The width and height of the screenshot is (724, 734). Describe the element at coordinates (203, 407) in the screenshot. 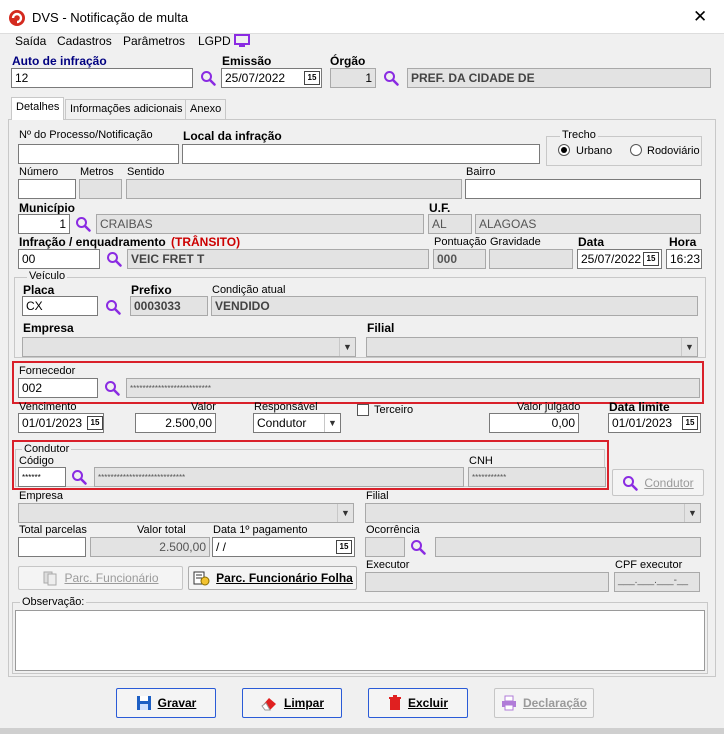

I see `valor-label: Valor` at that location.